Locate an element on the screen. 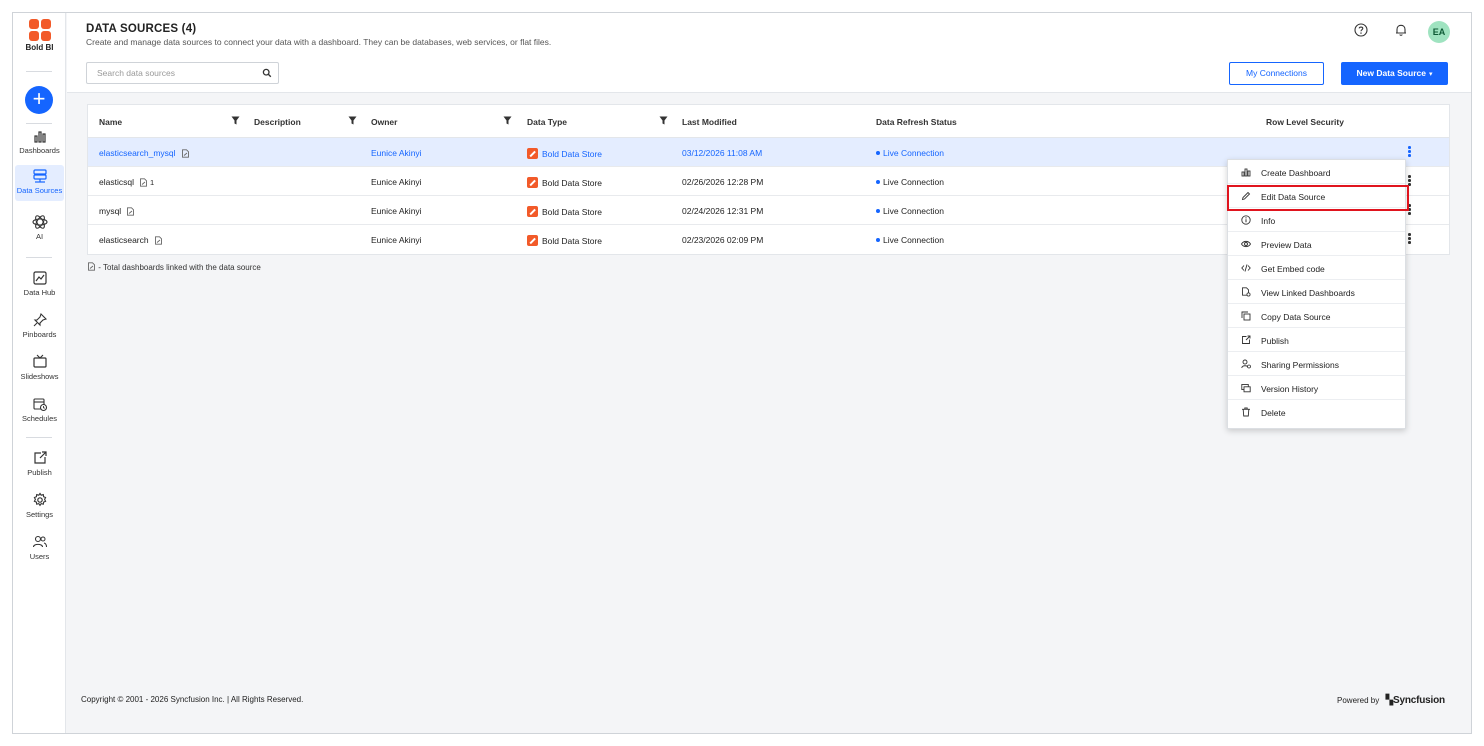  new-data-source-label: New Data Source is located at coordinates (1391, 73).